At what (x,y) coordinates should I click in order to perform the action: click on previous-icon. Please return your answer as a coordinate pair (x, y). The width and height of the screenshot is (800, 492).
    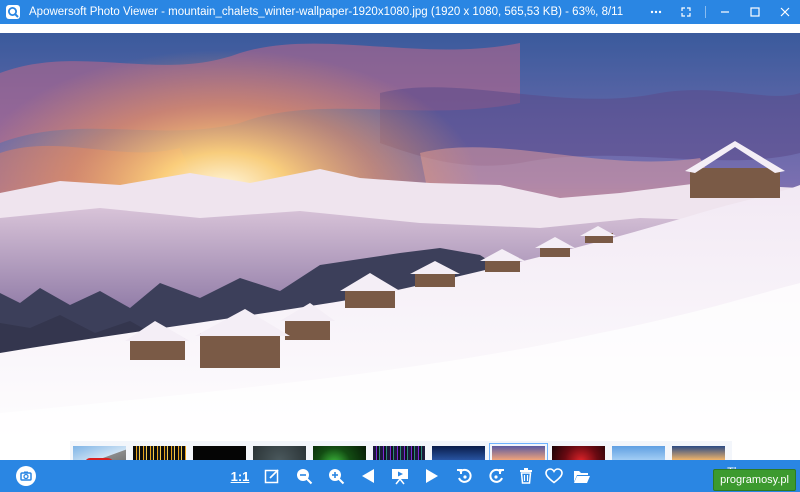
    Looking at the image, I should click on (368, 476).